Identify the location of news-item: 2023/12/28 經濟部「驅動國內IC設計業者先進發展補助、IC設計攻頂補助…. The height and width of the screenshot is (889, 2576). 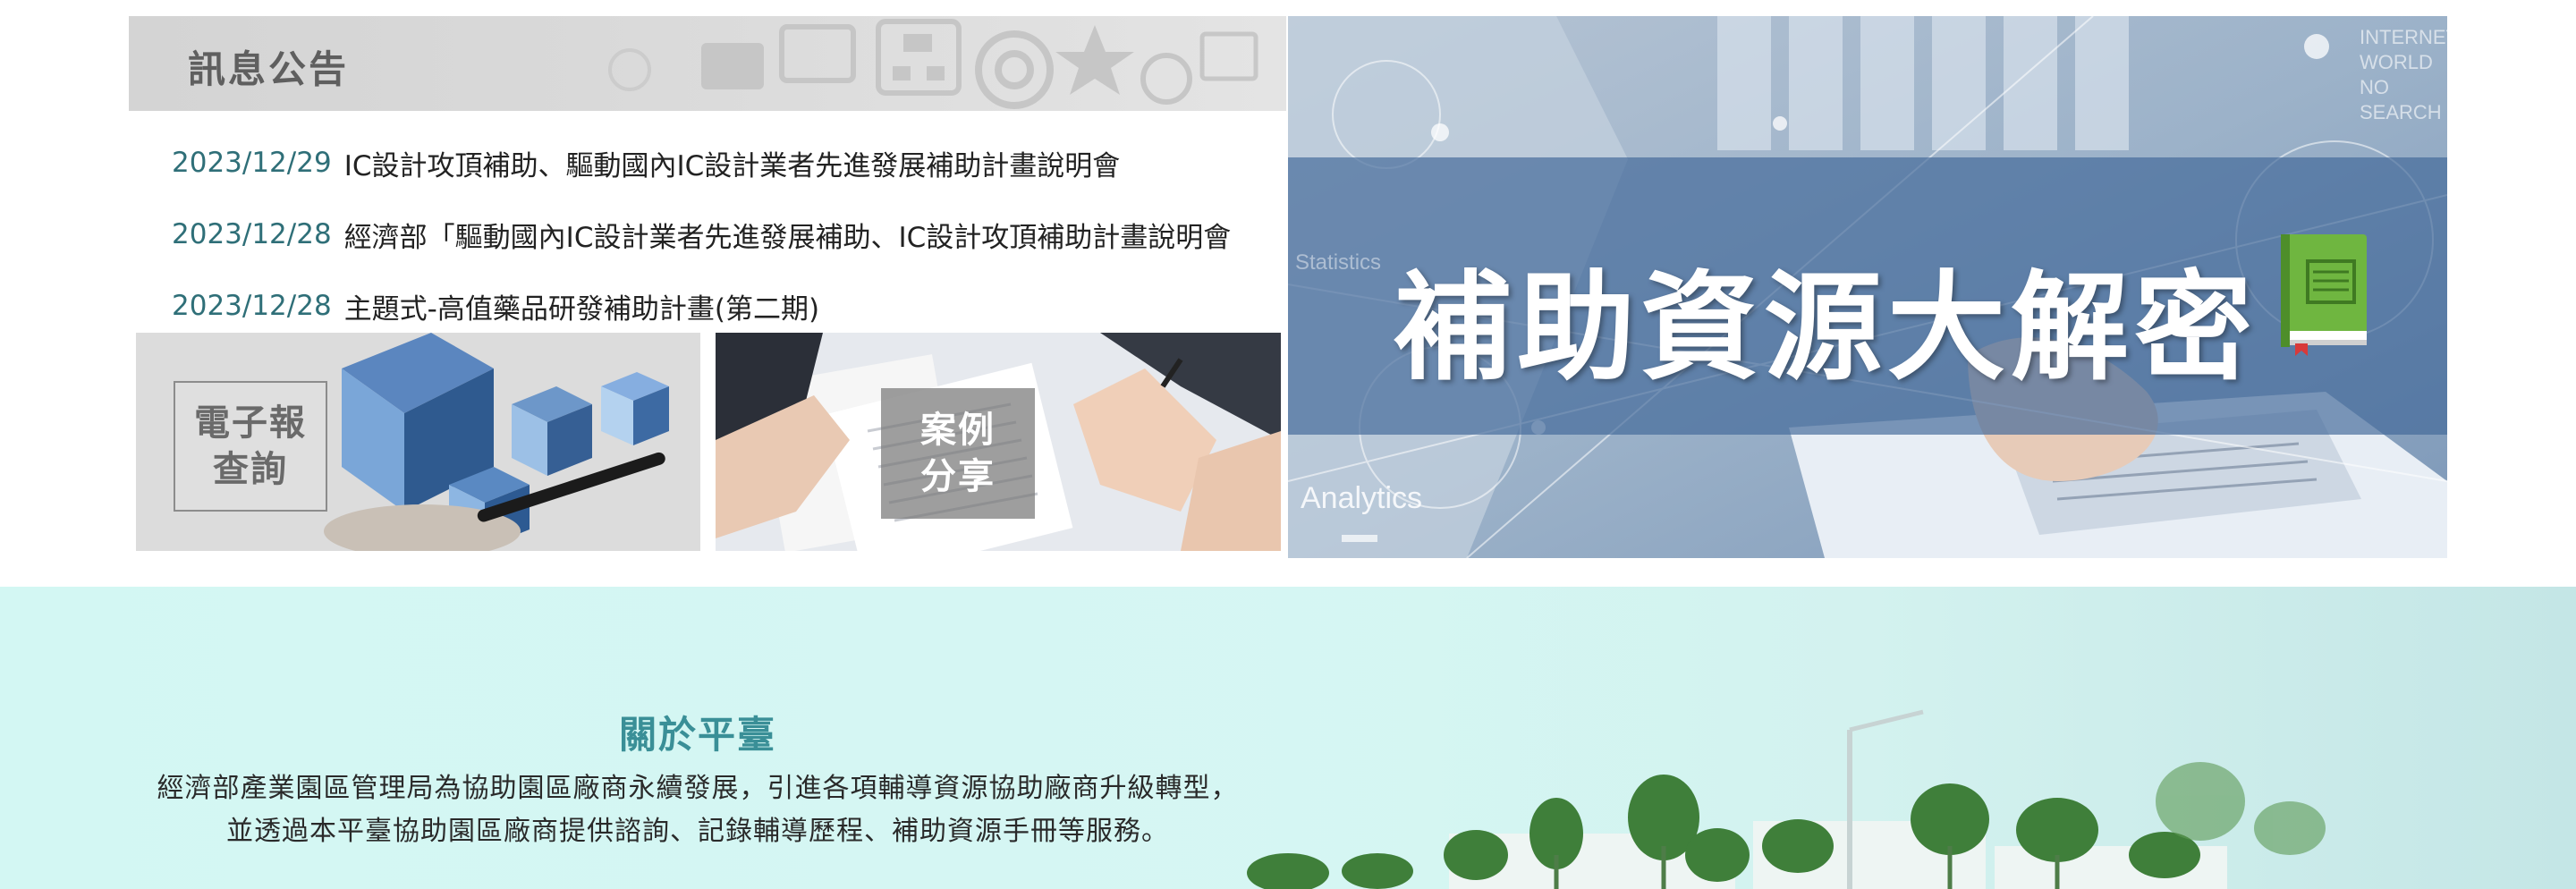
(707, 235).